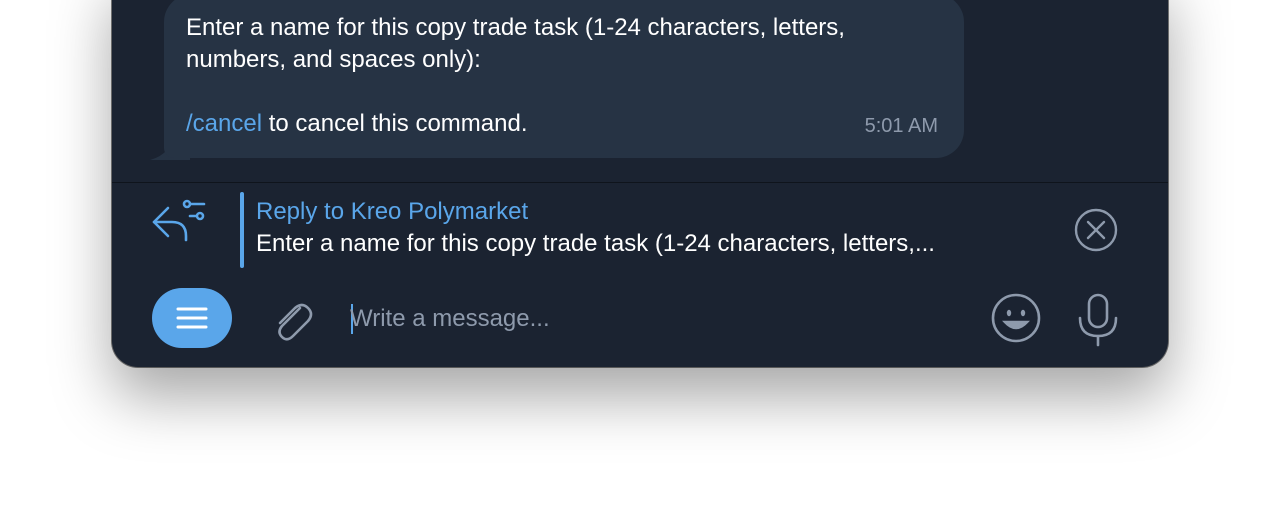  I want to click on reply-title: Reply to Kreo Polymarket, so click(392, 211).